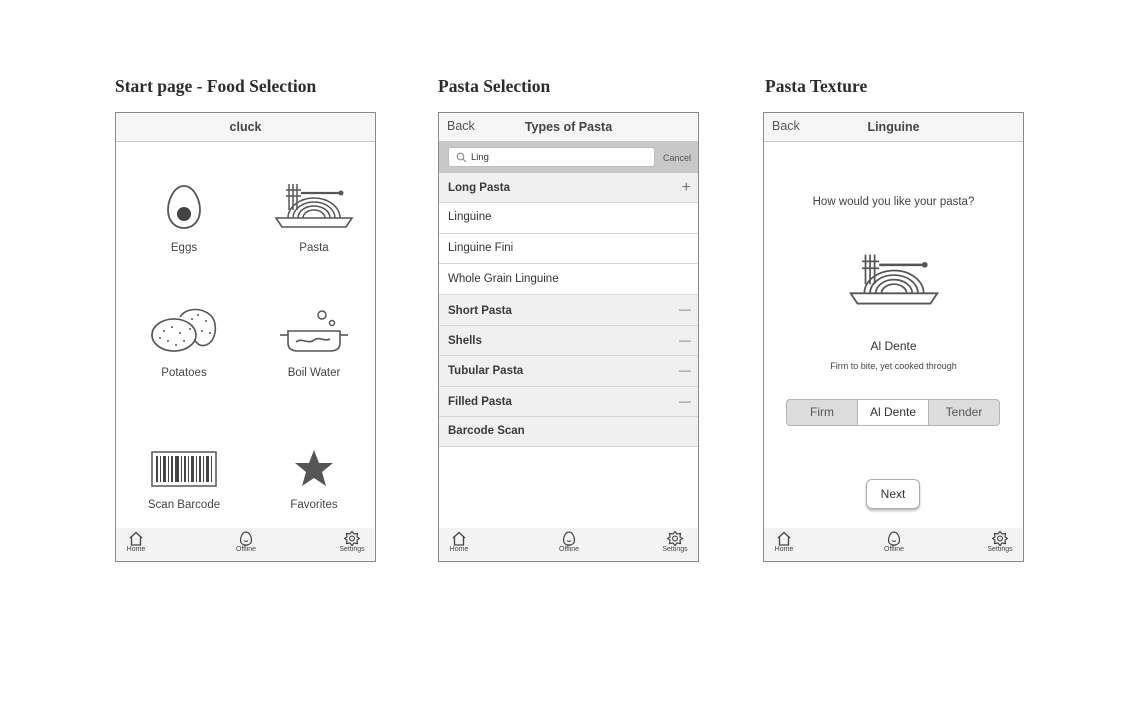 Image resolution: width=1141 pixels, height=701 pixels. What do you see at coordinates (314, 505) in the screenshot?
I see `food-item-label: Favorites` at bounding box center [314, 505].